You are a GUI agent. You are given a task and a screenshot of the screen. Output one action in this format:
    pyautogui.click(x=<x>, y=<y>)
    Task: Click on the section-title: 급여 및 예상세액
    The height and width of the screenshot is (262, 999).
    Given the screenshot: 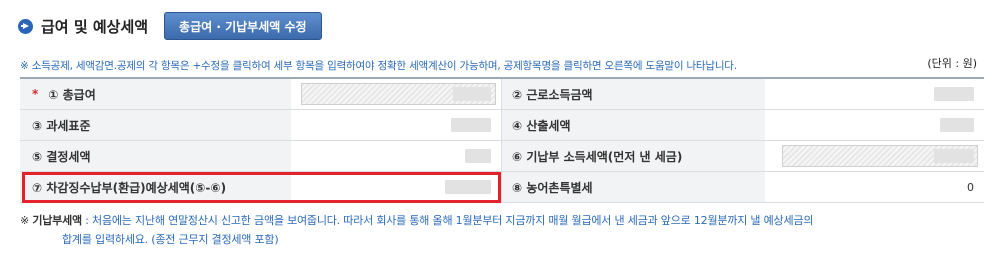 What is the action you would take?
    pyautogui.click(x=95, y=26)
    